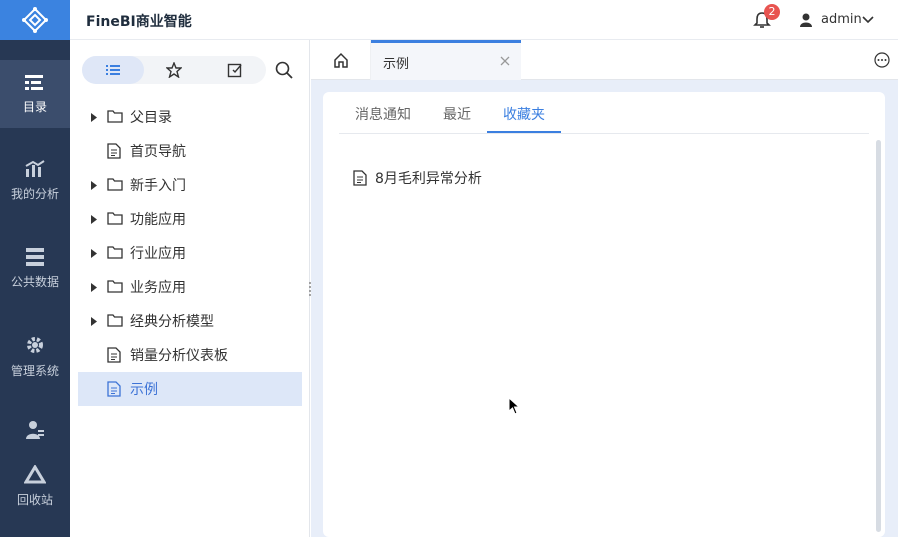  What do you see at coordinates (35, 94) in the screenshot?
I see `rail-item-catalog: 目录` at bounding box center [35, 94].